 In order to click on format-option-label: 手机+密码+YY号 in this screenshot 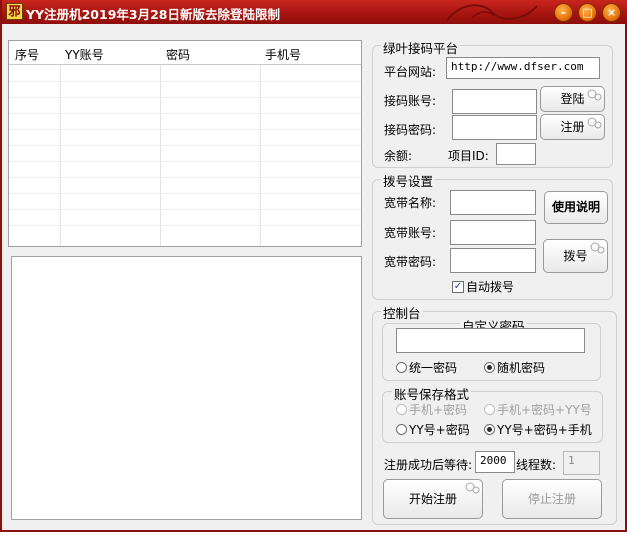, I will do `click(544, 410)`.